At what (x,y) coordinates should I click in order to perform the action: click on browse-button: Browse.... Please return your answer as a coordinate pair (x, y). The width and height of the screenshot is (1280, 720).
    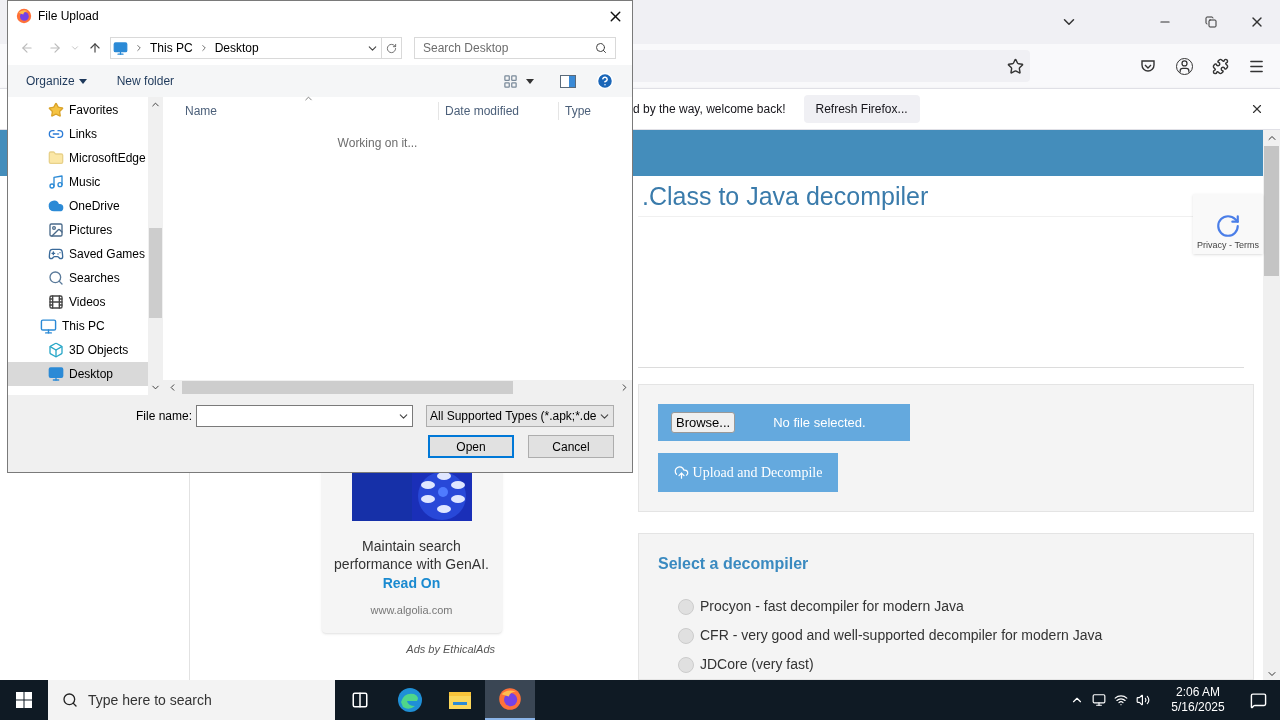
    Looking at the image, I should click on (703, 422).